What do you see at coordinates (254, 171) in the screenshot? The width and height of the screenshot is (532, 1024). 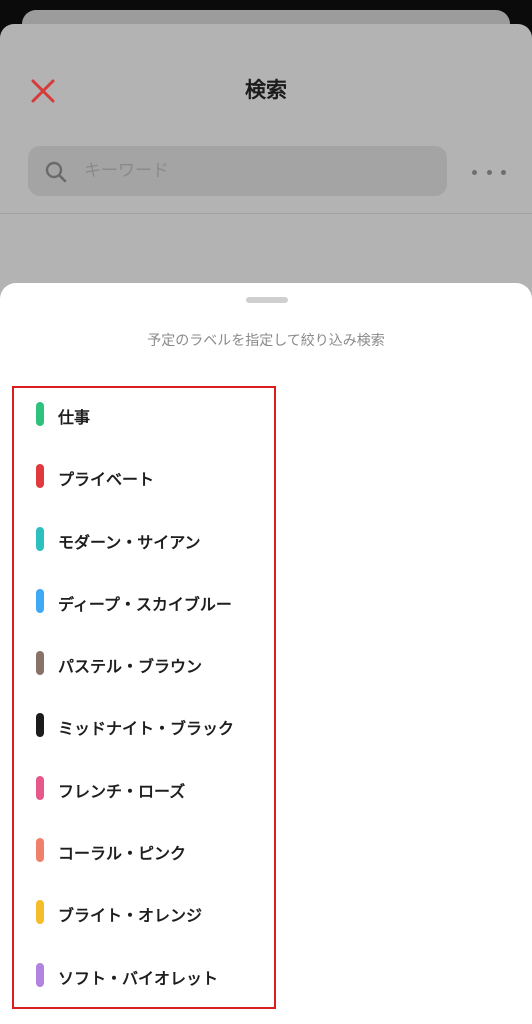 I see `search-input` at bounding box center [254, 171].